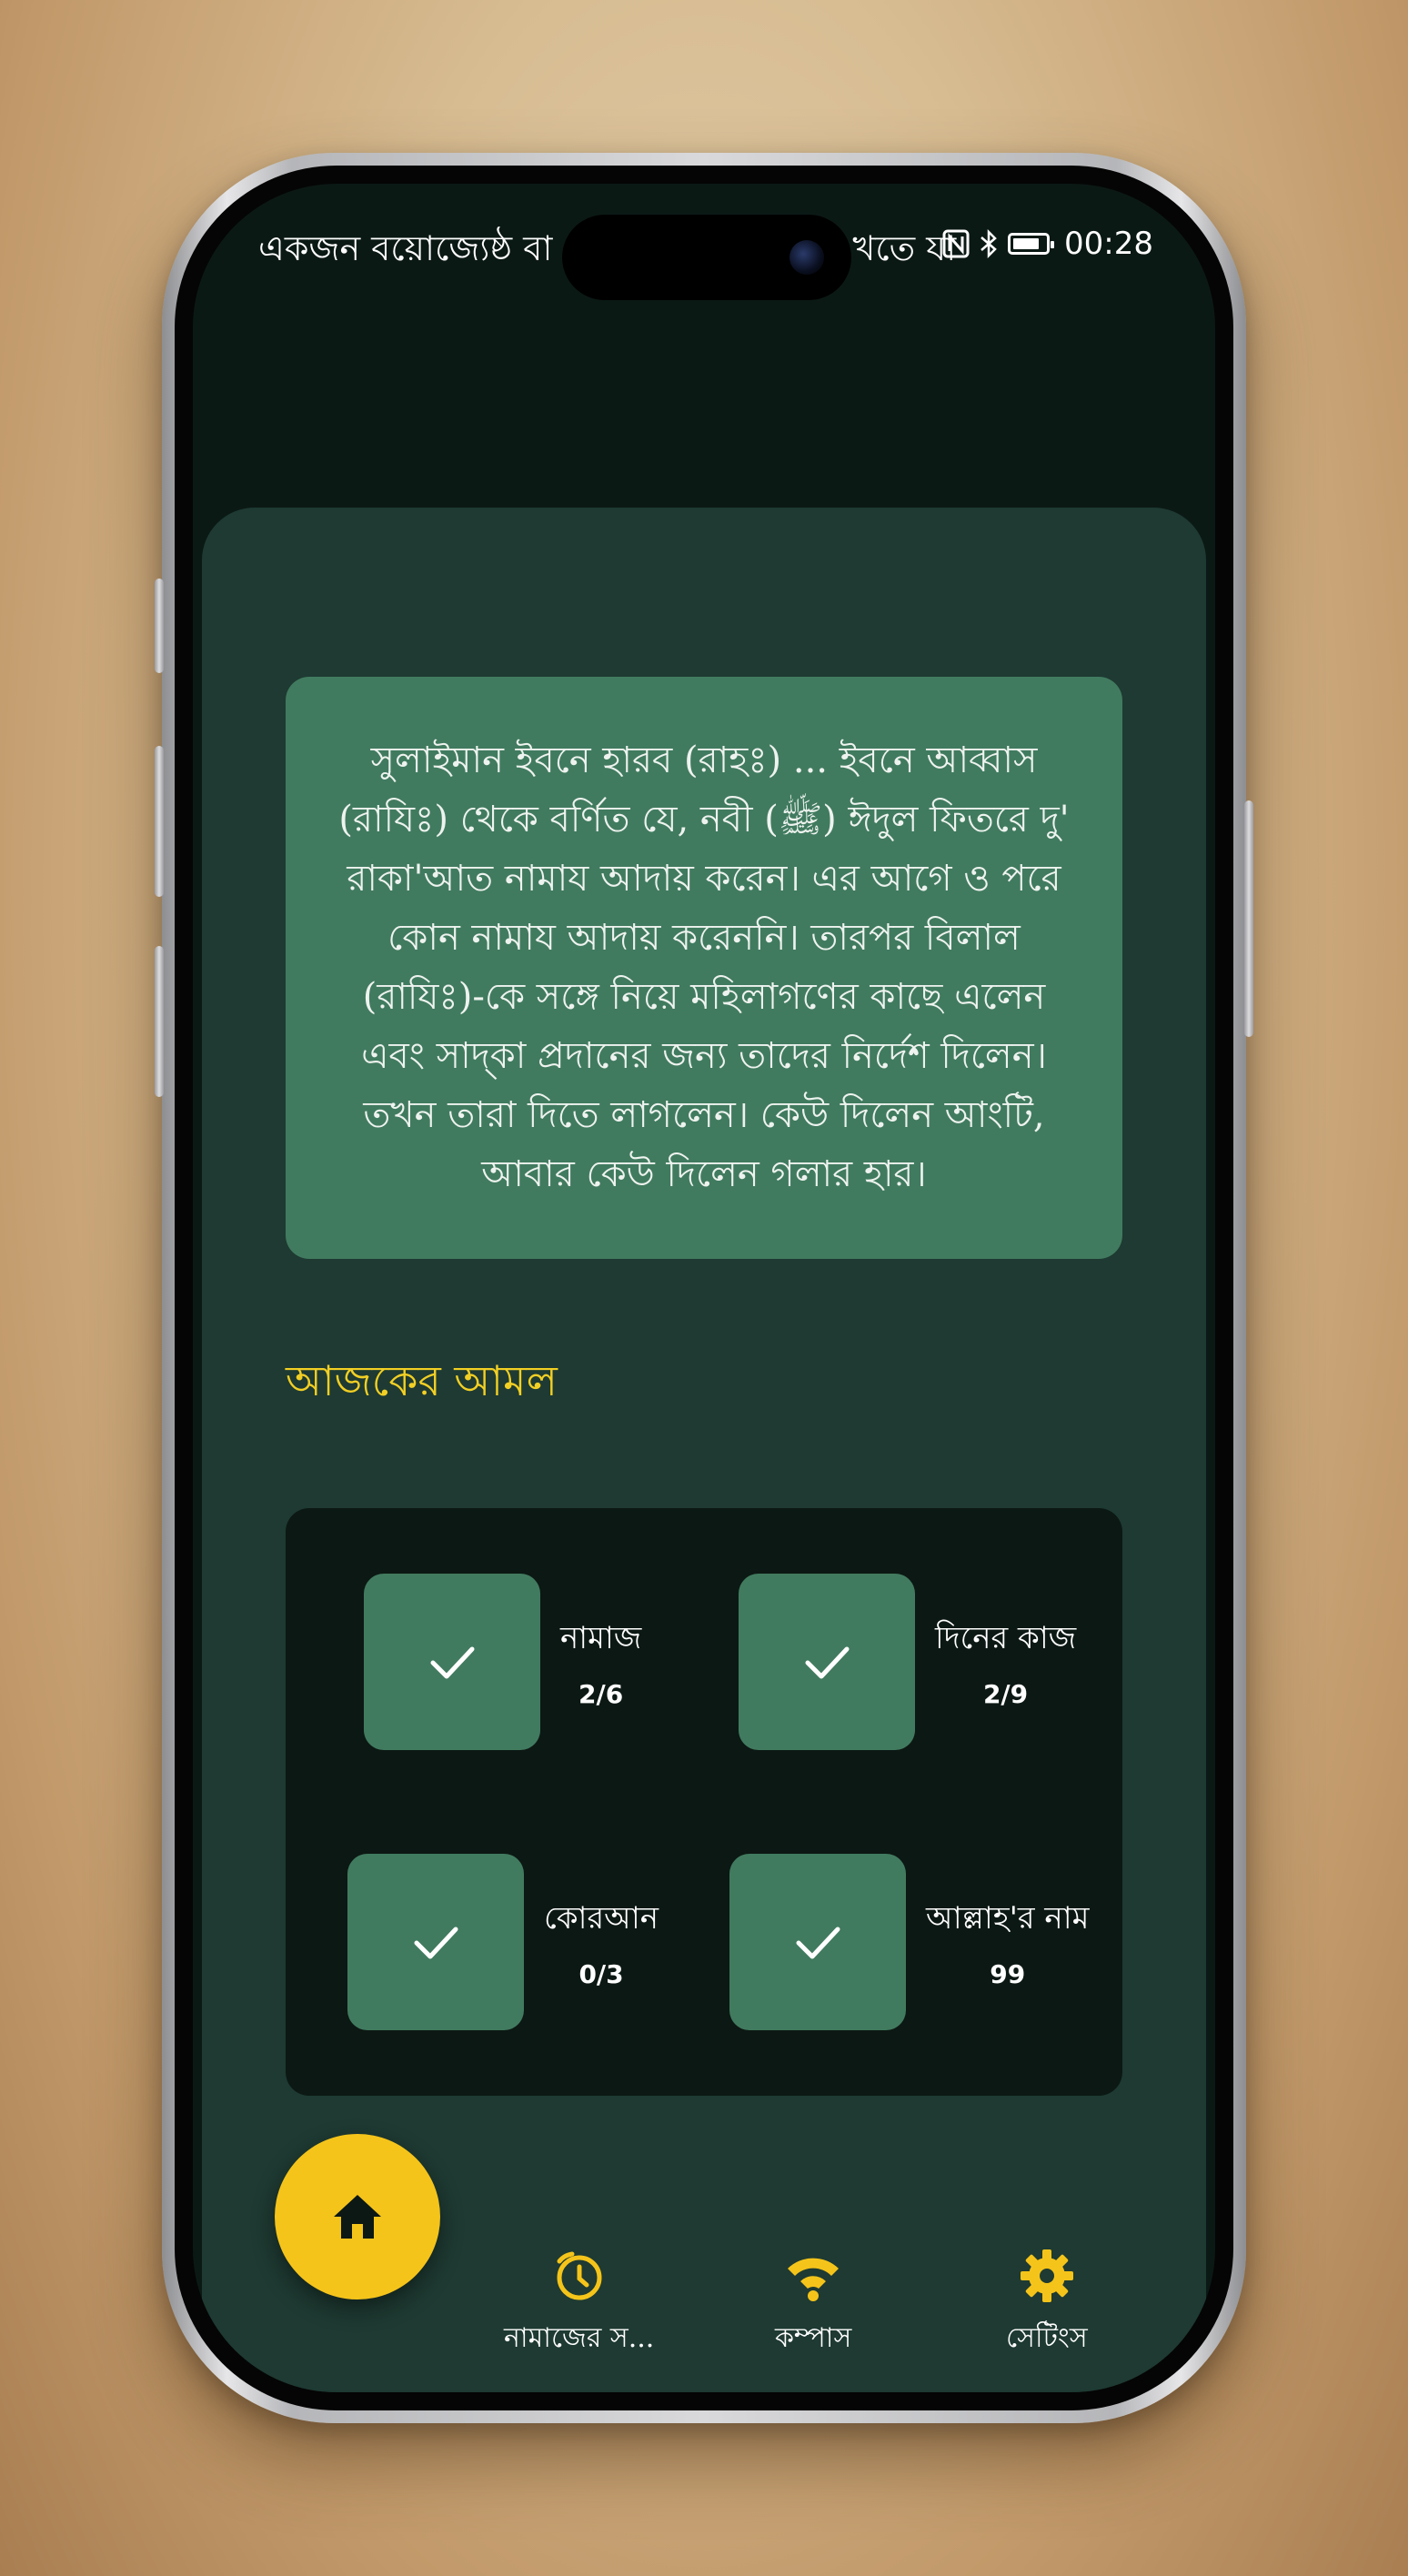 This screenshot has height=2576, width=1408. What do you see at coordinates (1008, 1974) in the screenshot?
I see `amal-count: 99` at bounding box center [1008, 1974].